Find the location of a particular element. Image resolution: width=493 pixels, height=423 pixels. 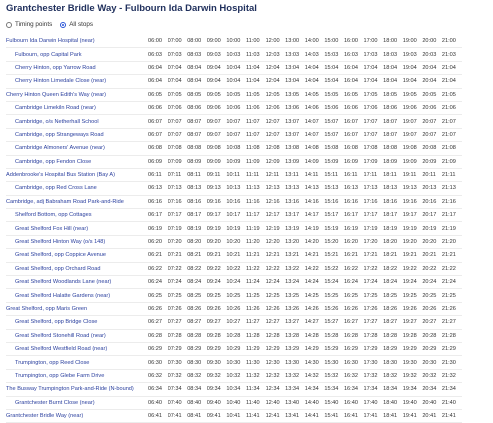

departure-time: 09:21 is located at coordinates (216, 255).